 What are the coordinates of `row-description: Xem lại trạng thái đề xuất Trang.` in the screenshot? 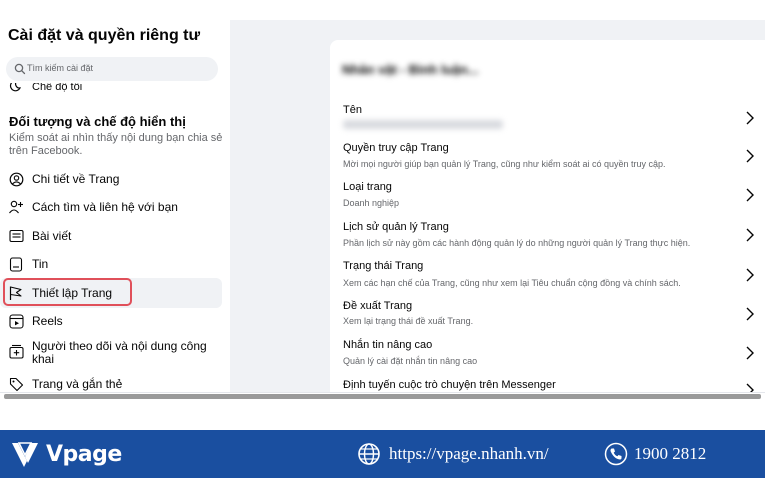 It's located at (408, 321).